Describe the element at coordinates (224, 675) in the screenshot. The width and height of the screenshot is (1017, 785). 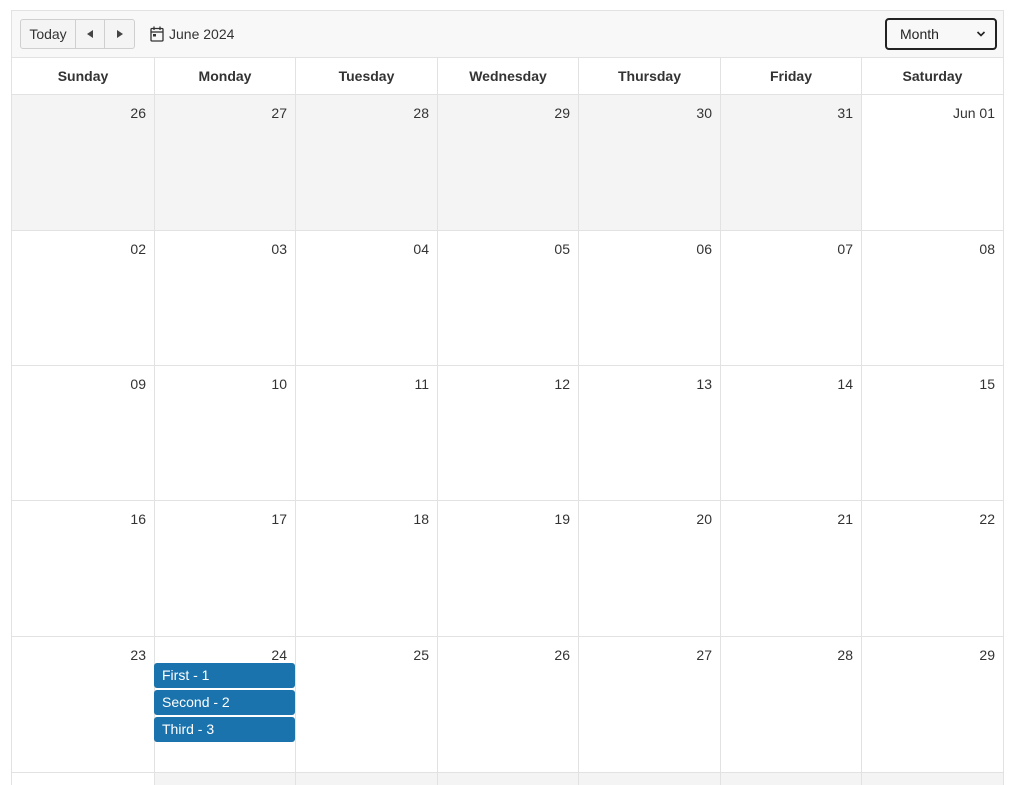
I see `event-item: First - 1` at that location.